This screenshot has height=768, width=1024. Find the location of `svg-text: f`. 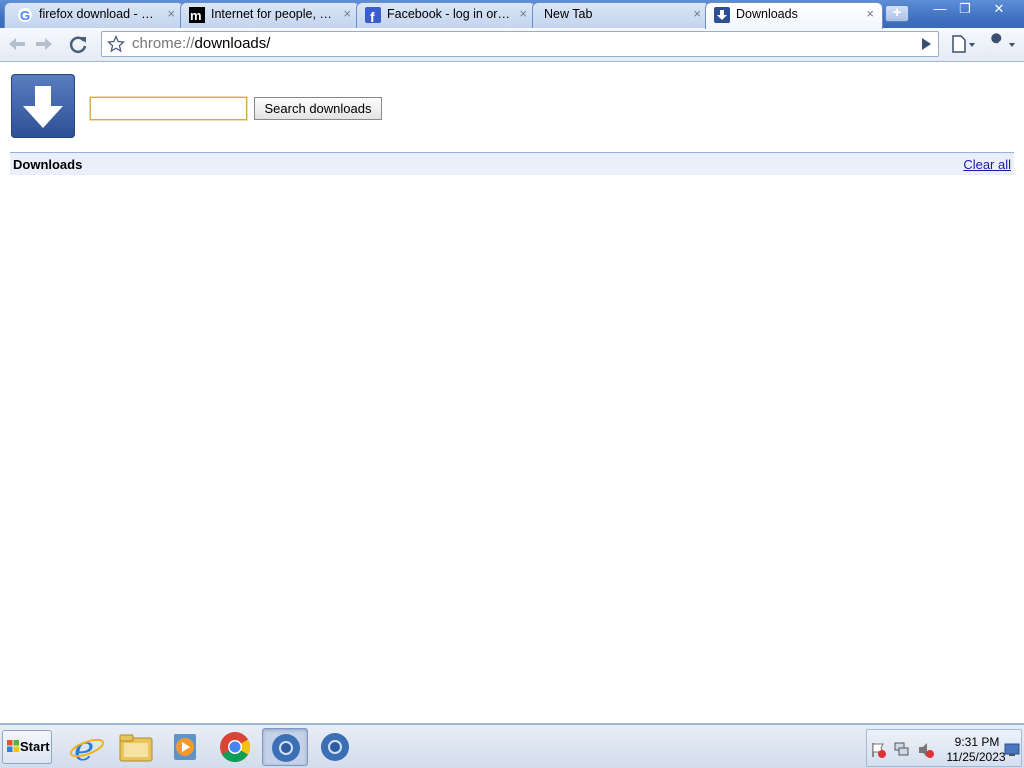

svg-text: f is located at coordinates (372, 16).